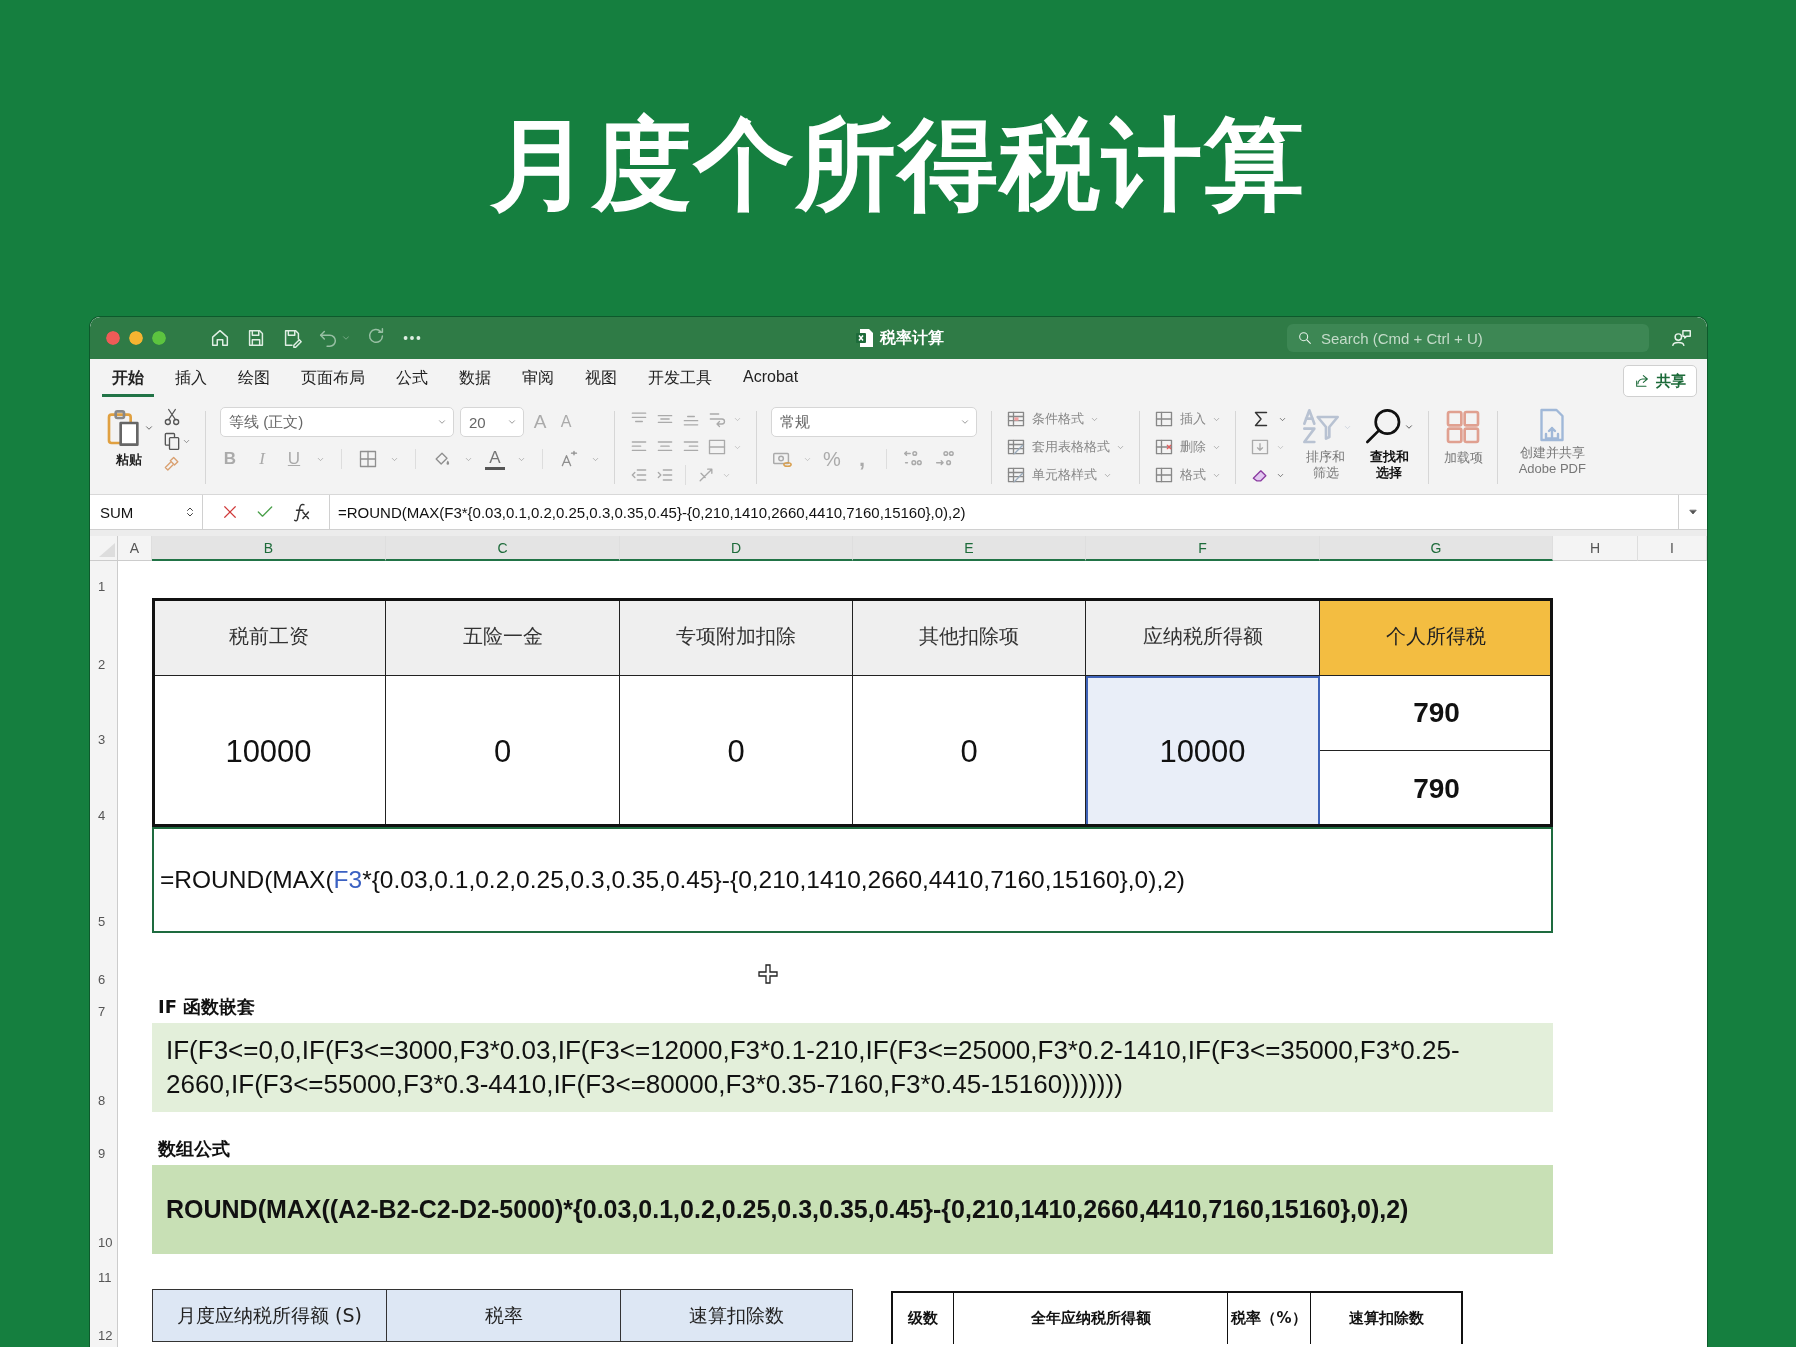  What do you see at coordinates (864, 338) in the screenshot?
I see `document-icon` at bounding box center [864, 338].